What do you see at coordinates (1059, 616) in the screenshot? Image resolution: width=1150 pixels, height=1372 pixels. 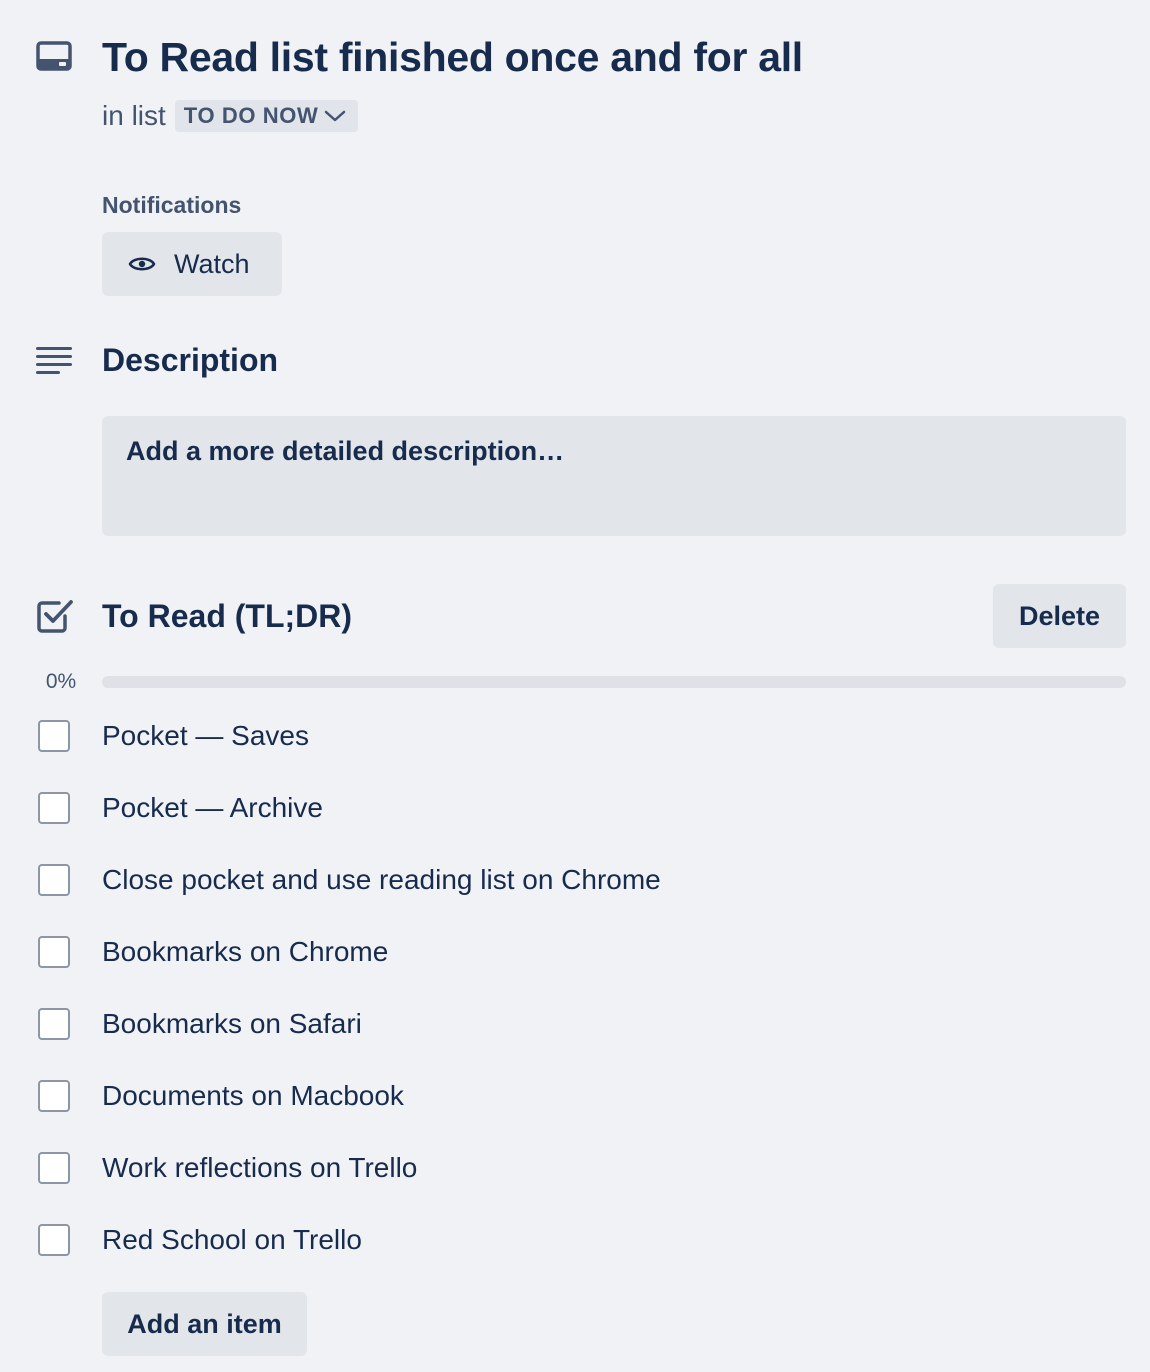 I see `delete-checklist-button: Delete` at bounding box center [1059, 616].